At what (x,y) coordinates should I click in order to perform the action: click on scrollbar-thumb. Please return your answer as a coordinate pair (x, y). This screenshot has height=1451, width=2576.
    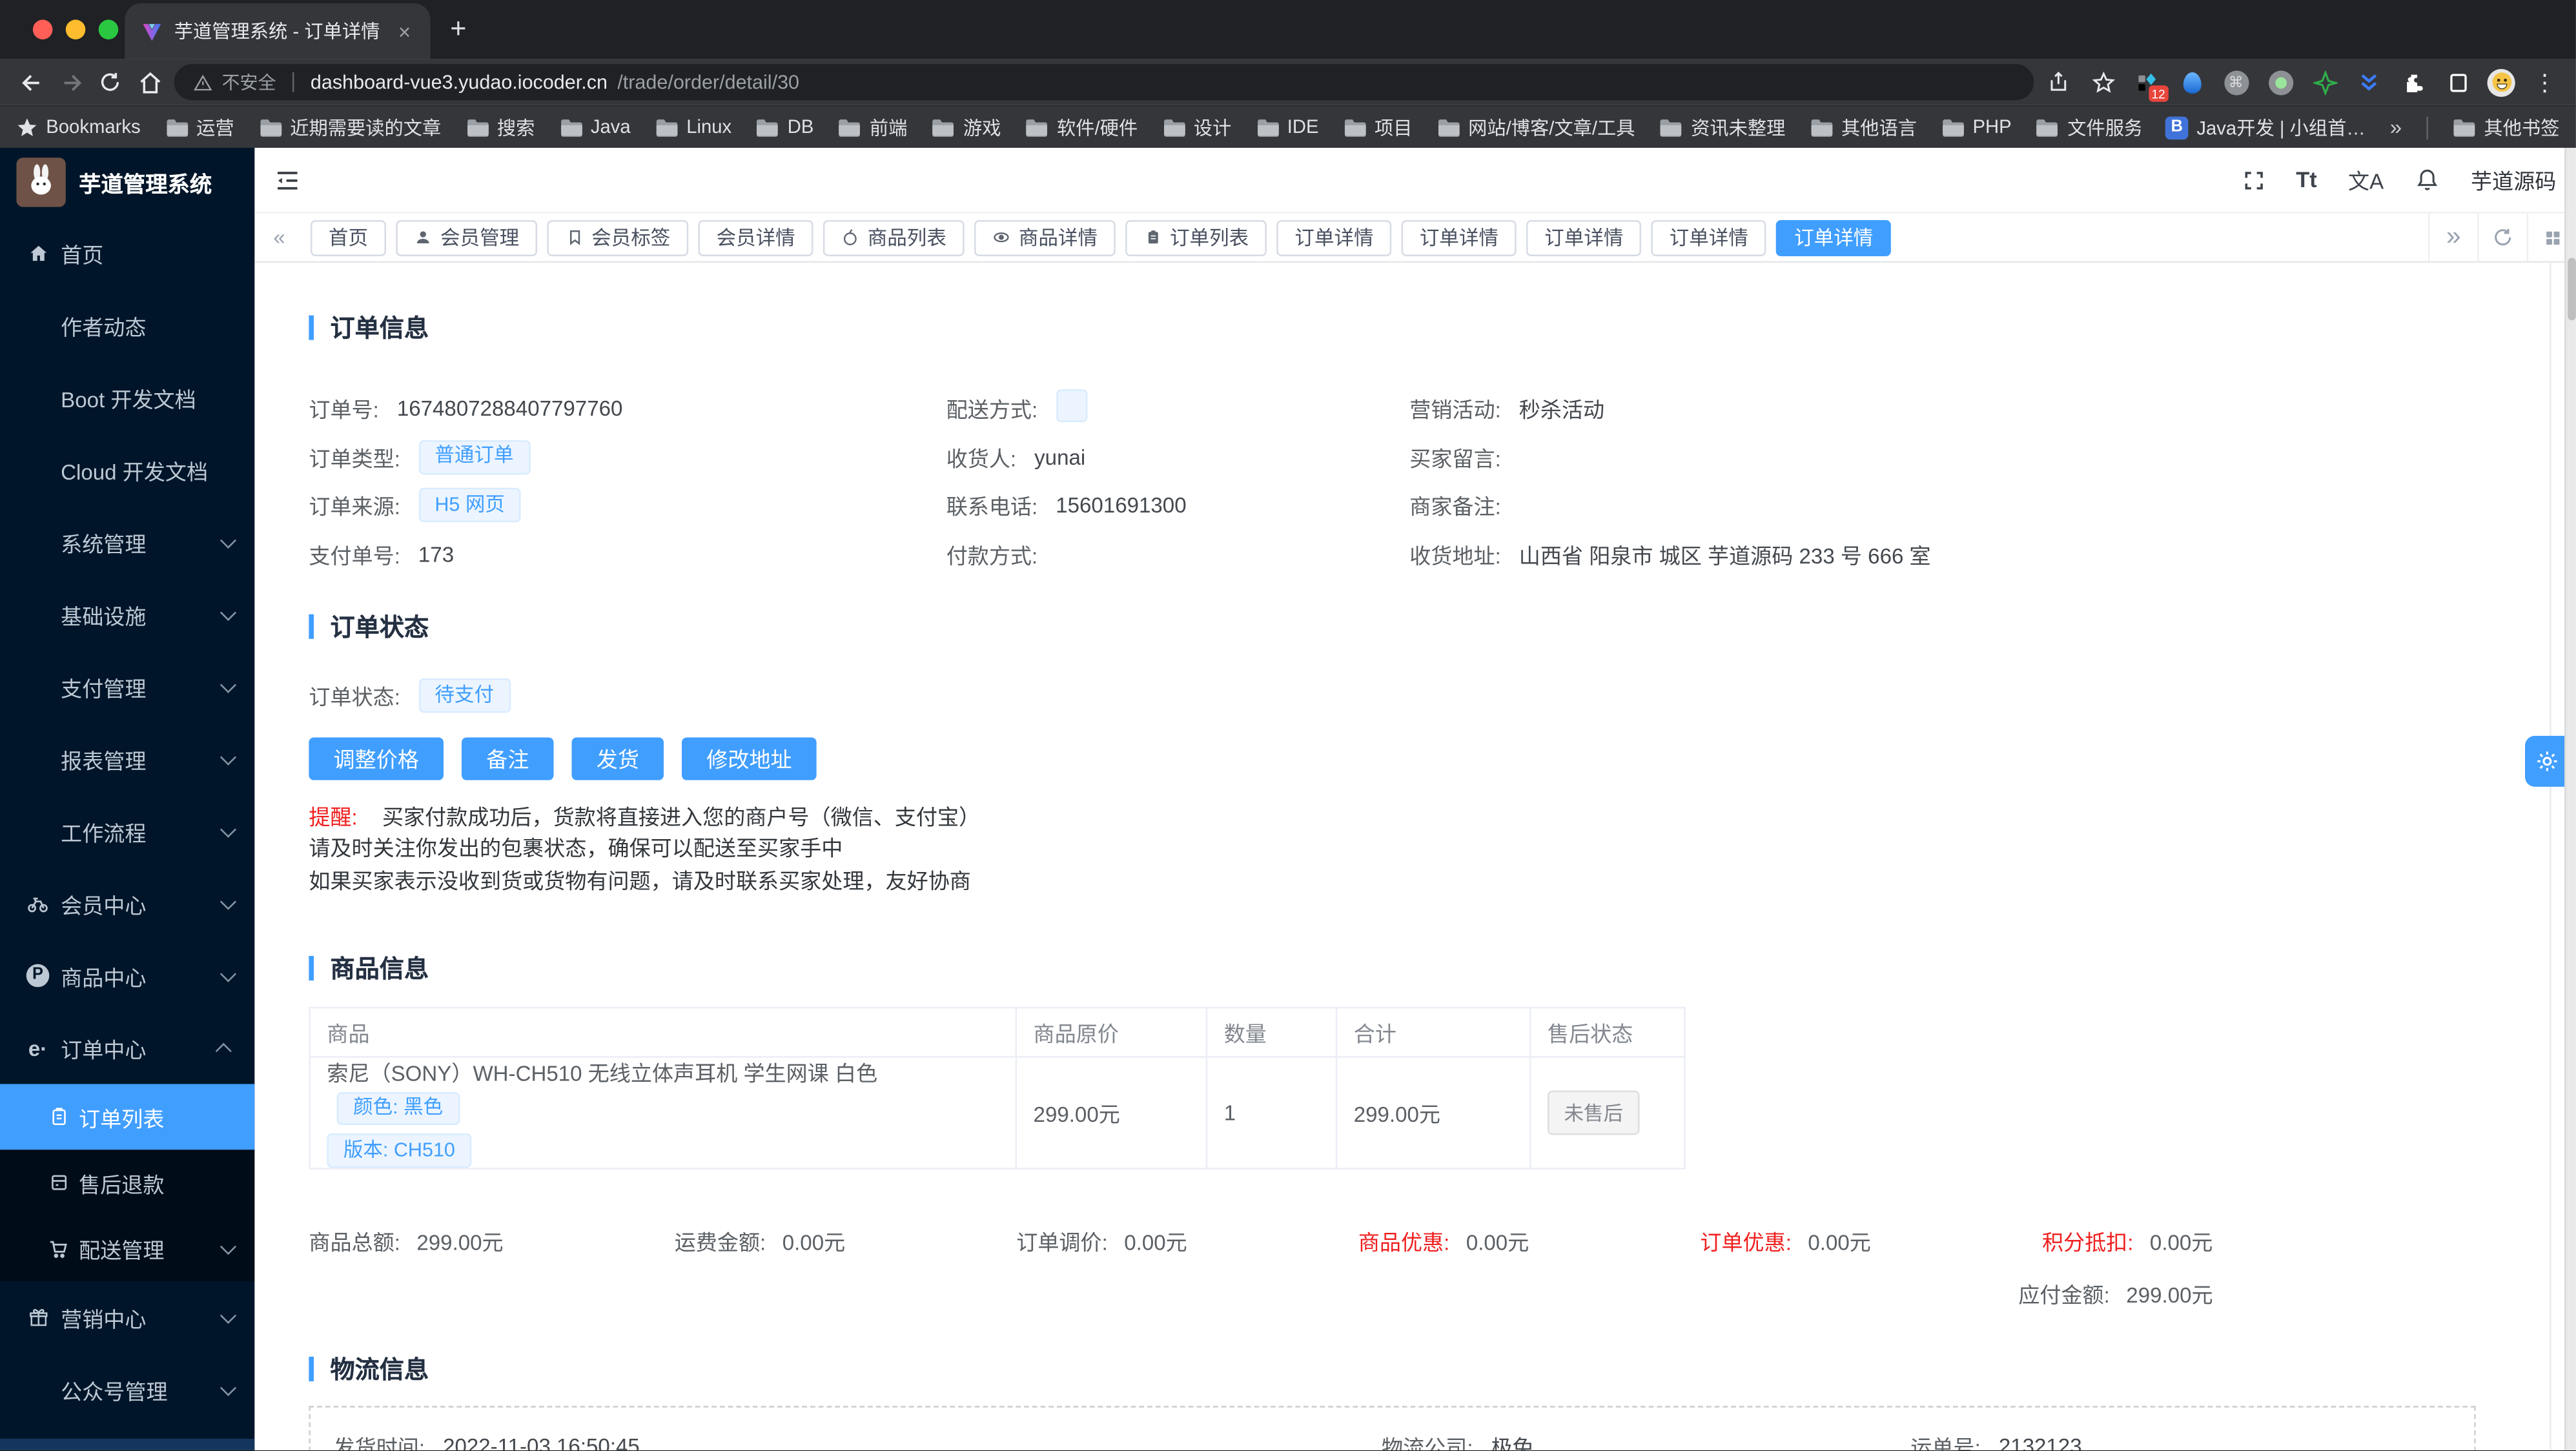
    Looking at the image, I should click on (2572, 289).